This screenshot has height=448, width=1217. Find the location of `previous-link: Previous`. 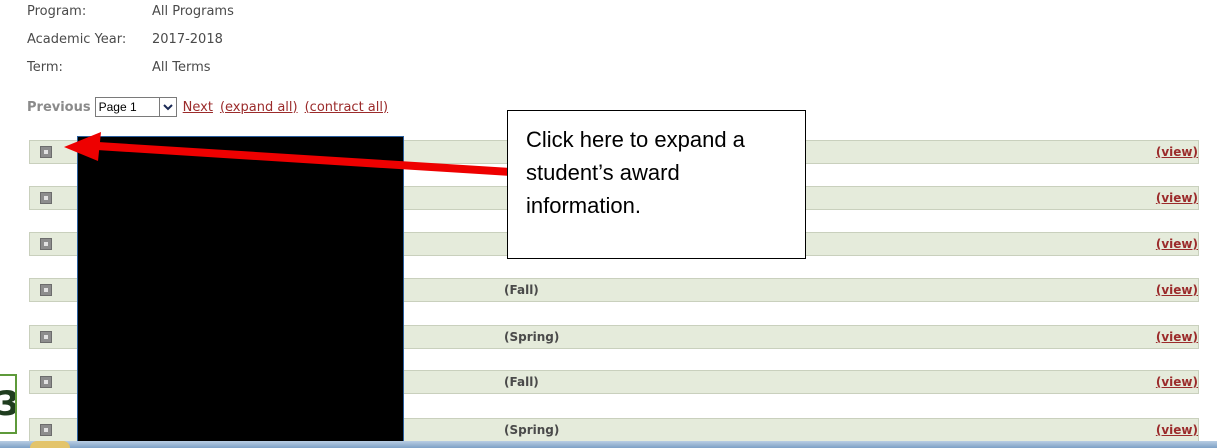

previous-link: Previous is located at coordinates (59, 107).